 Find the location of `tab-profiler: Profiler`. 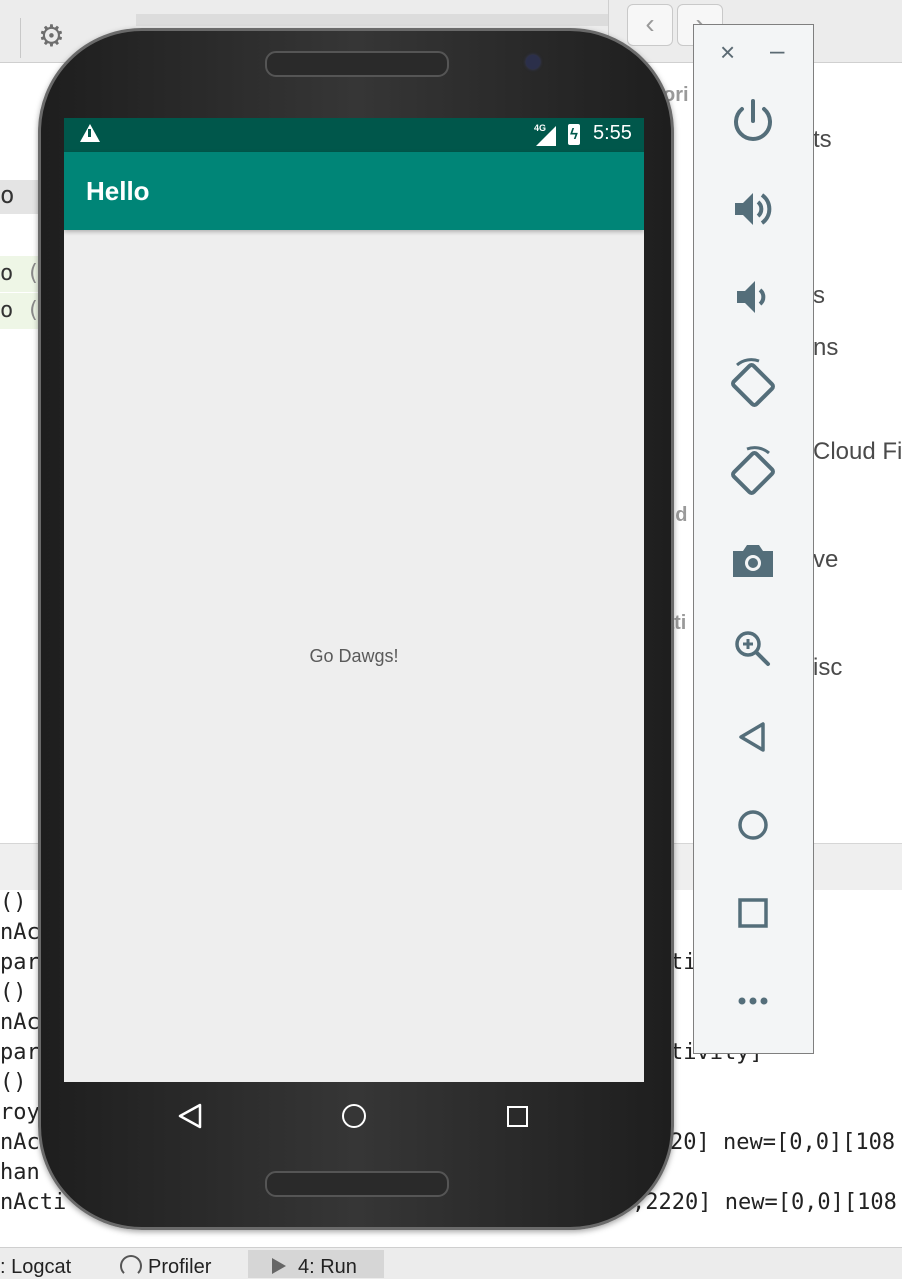

tab-profiler: Profiler is located at coordinates (177, 1264).